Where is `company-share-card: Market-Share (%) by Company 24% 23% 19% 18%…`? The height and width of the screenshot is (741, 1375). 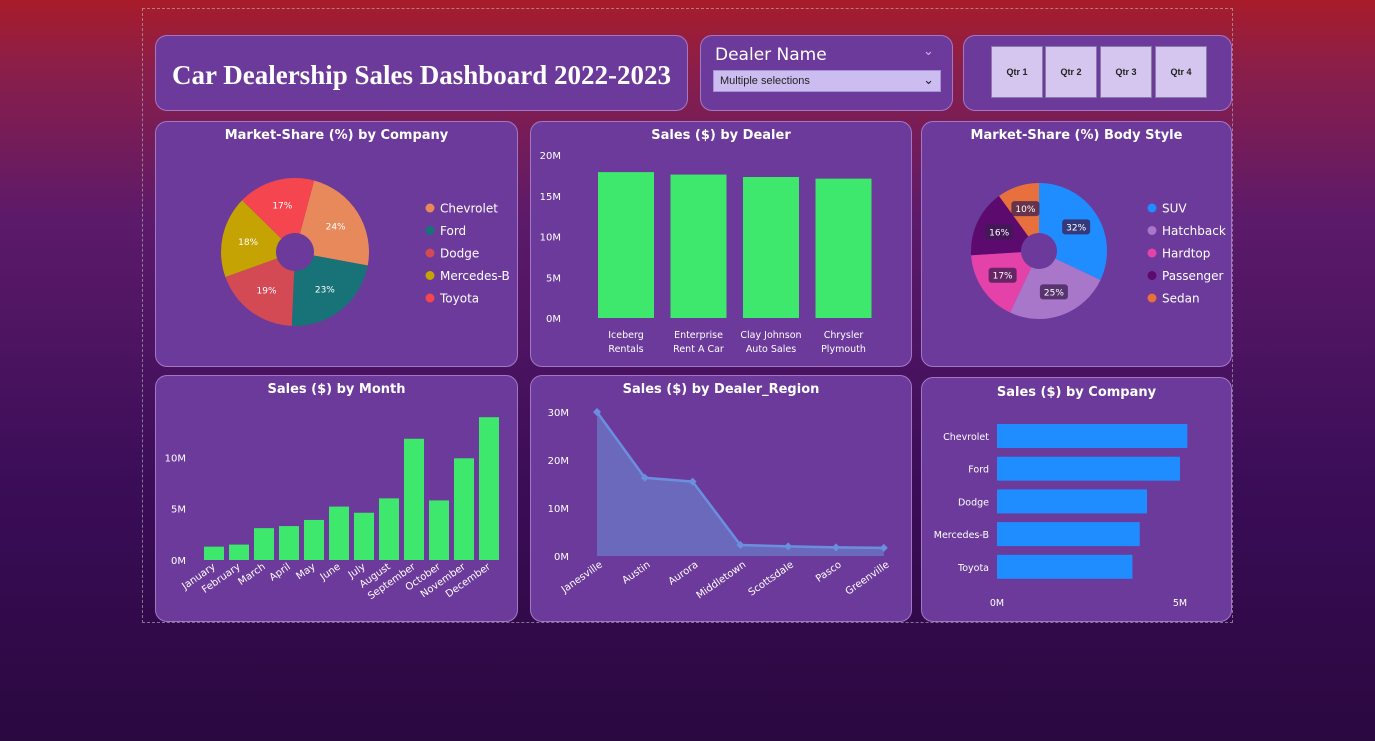
company-share-card: Market-Share (%) by Company 24% 23% 19% 18%… is located at coordinates (336, 244).